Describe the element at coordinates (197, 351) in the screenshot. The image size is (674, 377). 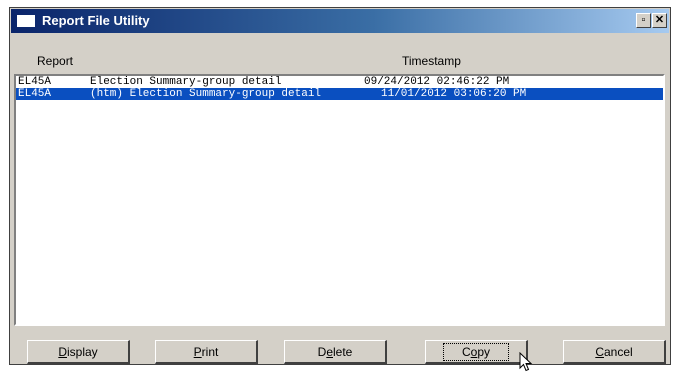
I see `print-mnemonic: P` at that location.